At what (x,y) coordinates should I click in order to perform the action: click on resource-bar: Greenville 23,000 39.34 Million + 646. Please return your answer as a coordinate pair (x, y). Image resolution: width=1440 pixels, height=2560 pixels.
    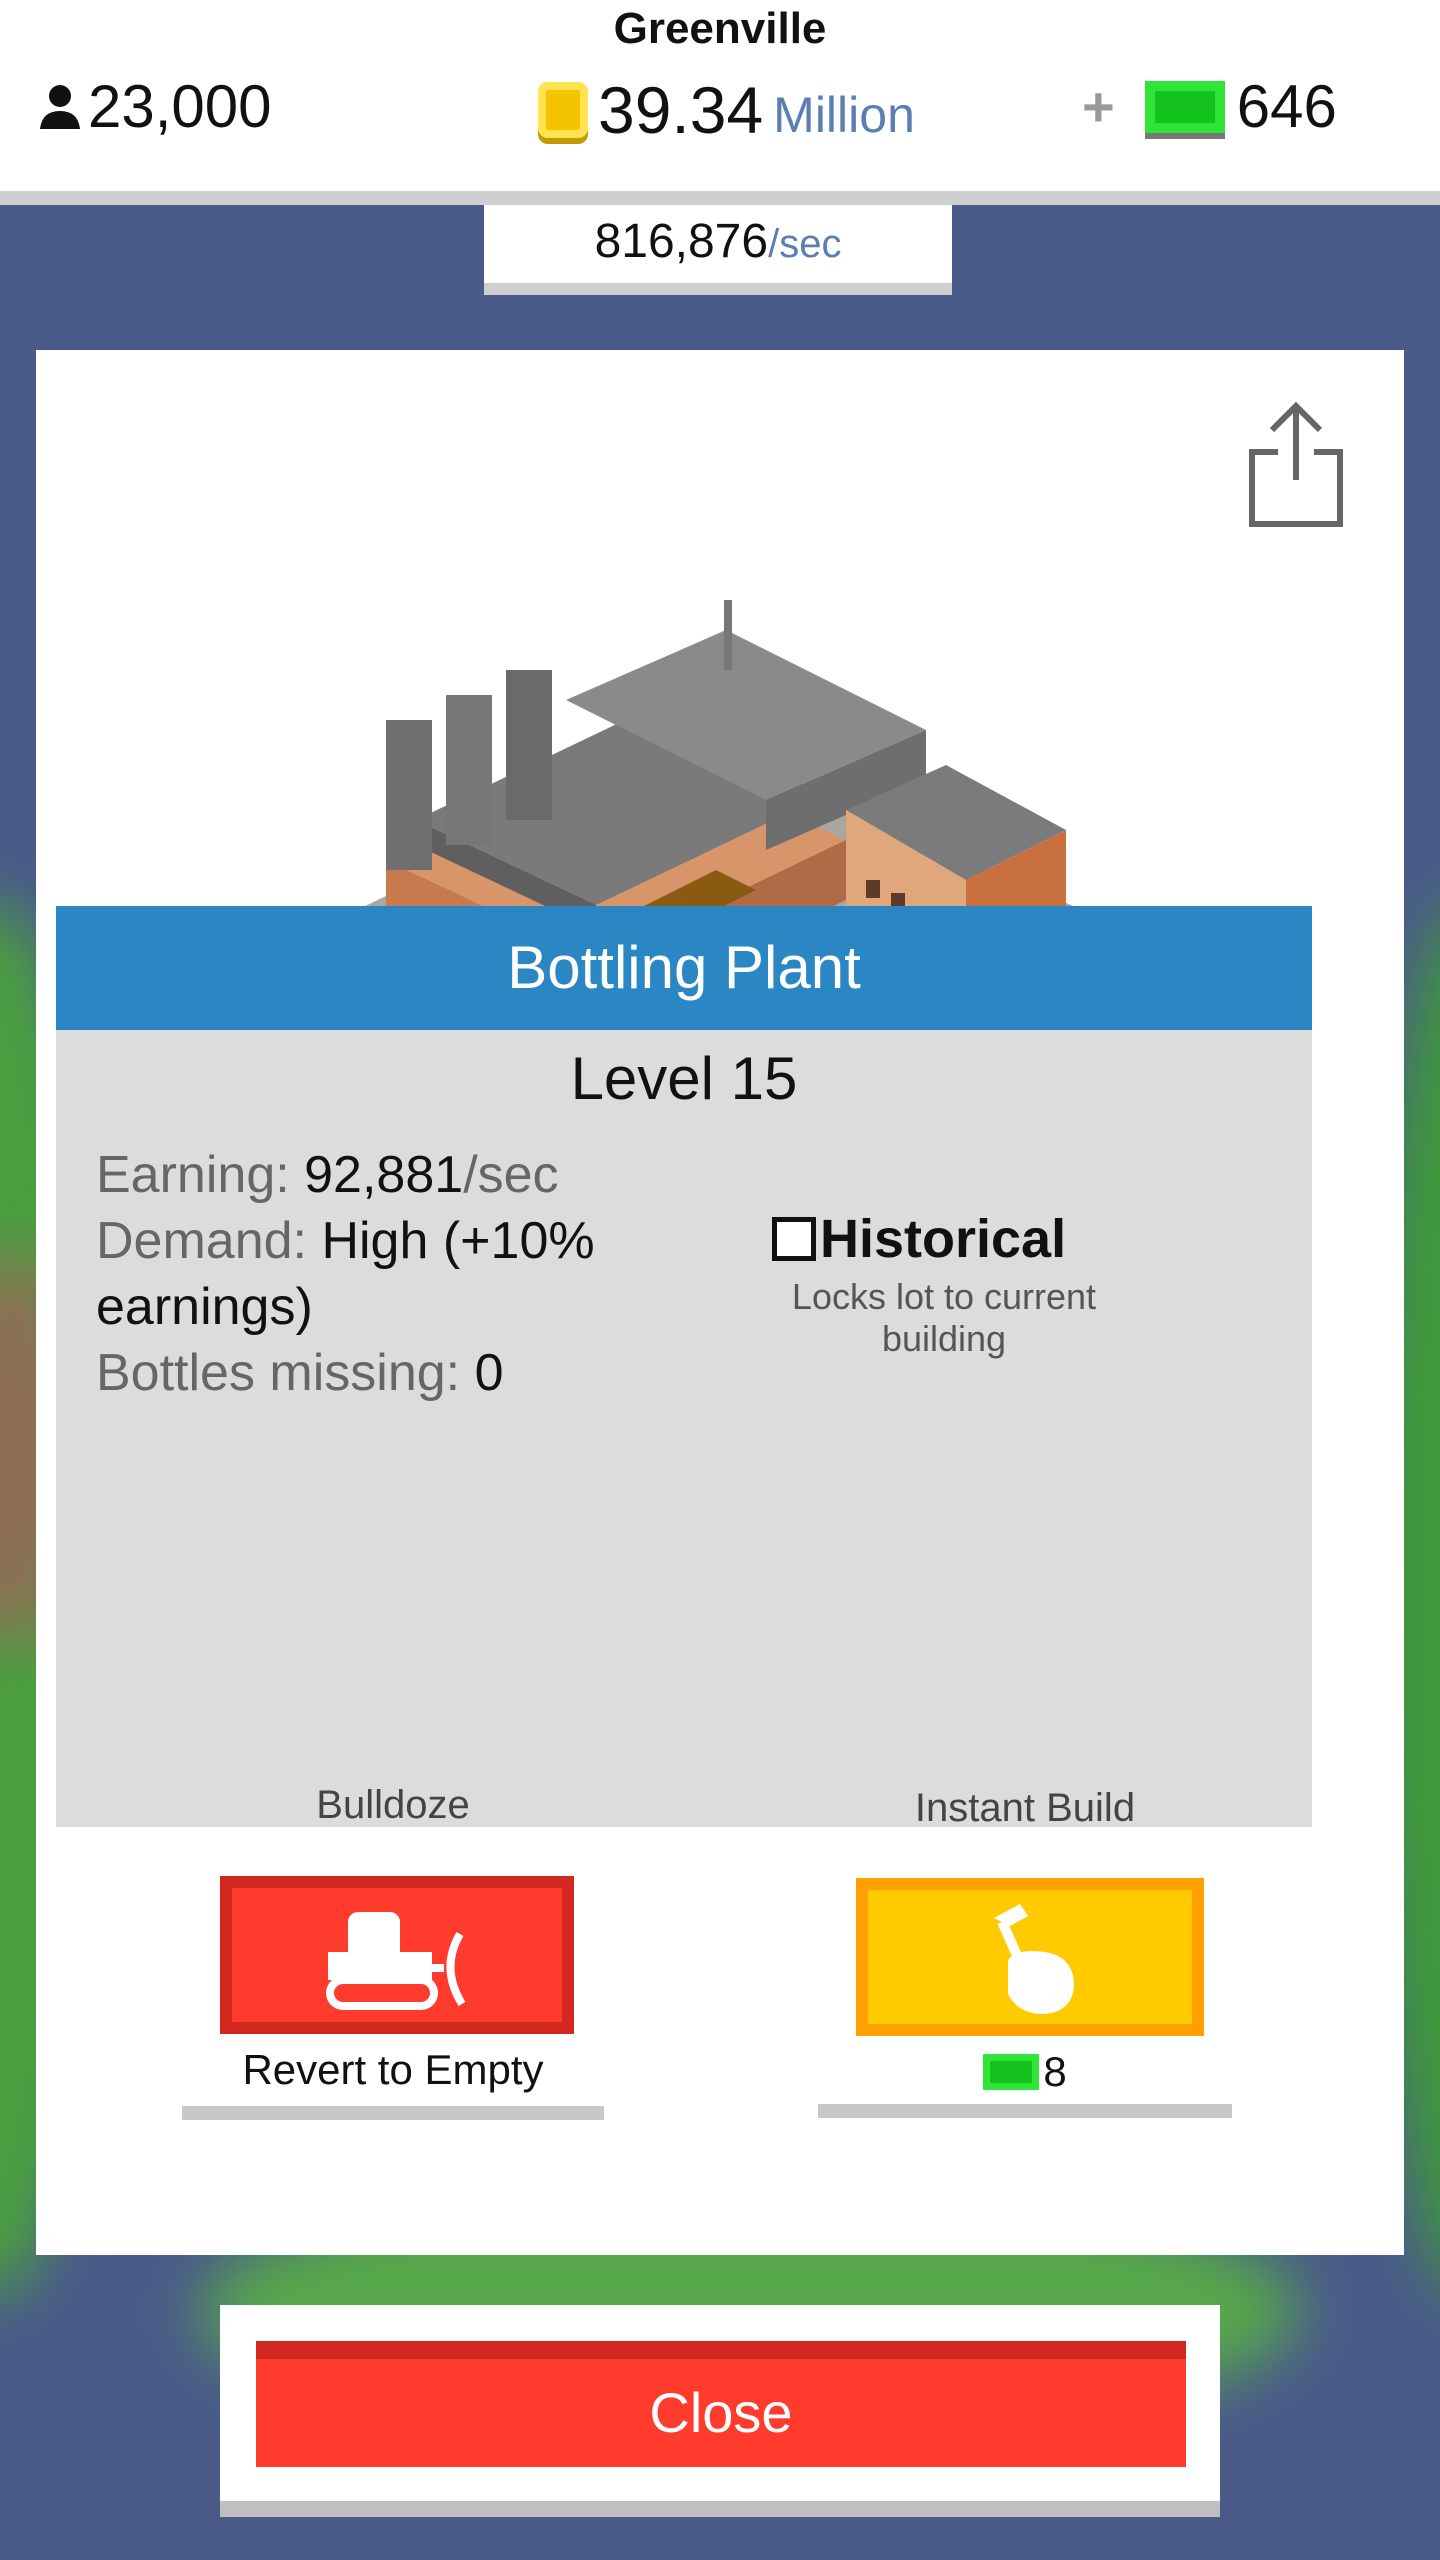
    Looking at the image, I should click on (720, 102).